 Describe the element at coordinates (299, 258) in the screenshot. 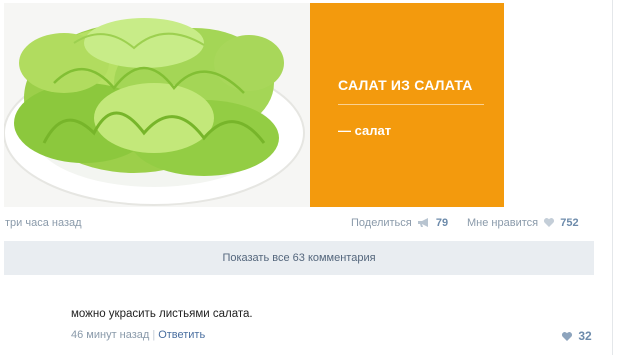

I see `show-all-comments-button: Показать все 63 комментария` at that location.